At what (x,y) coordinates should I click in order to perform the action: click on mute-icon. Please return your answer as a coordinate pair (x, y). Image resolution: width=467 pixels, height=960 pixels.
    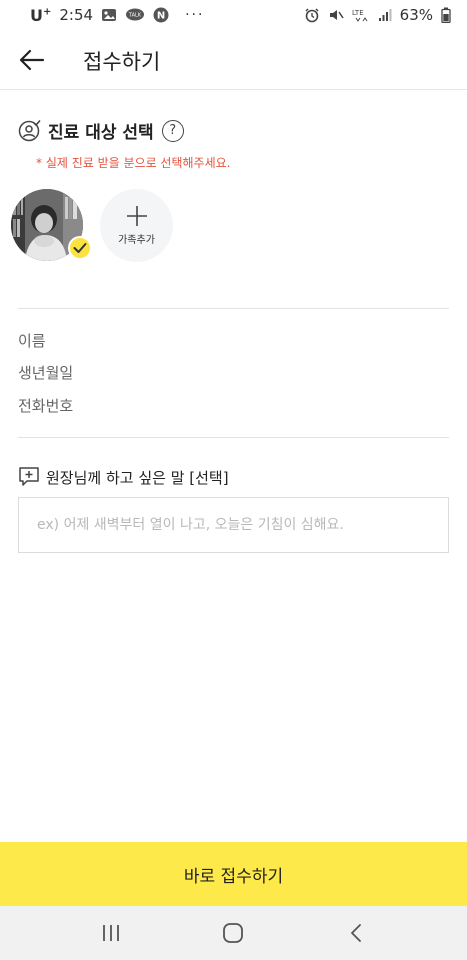
    Looking at the image, I should click on (336, 15).